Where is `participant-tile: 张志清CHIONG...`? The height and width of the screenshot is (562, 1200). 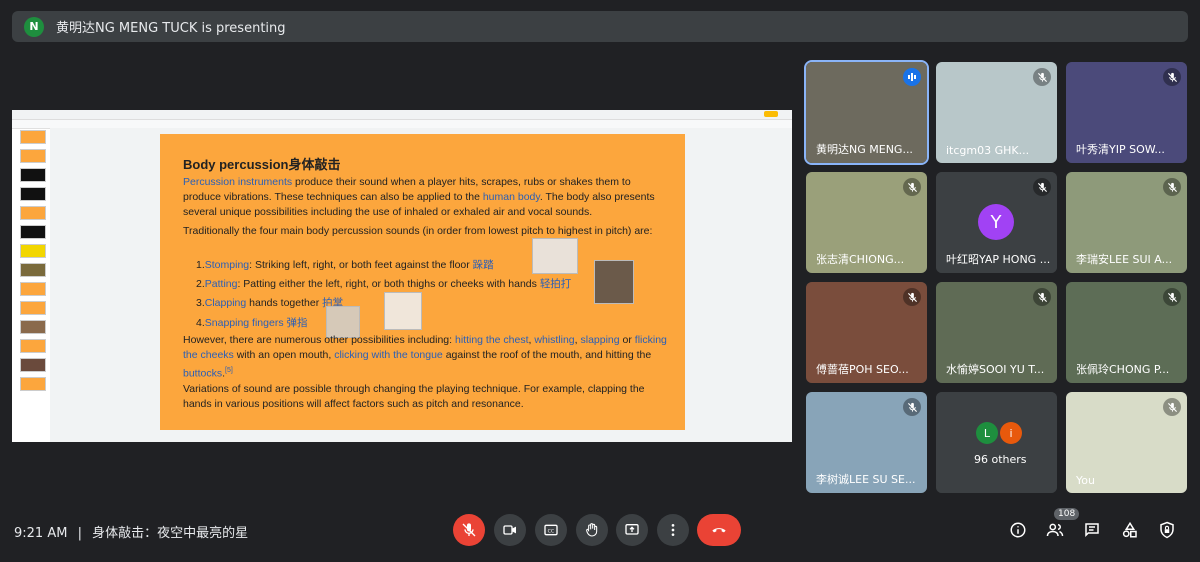
participant-tile: 张志清CHIONG... is located at coordinates (866, 222).